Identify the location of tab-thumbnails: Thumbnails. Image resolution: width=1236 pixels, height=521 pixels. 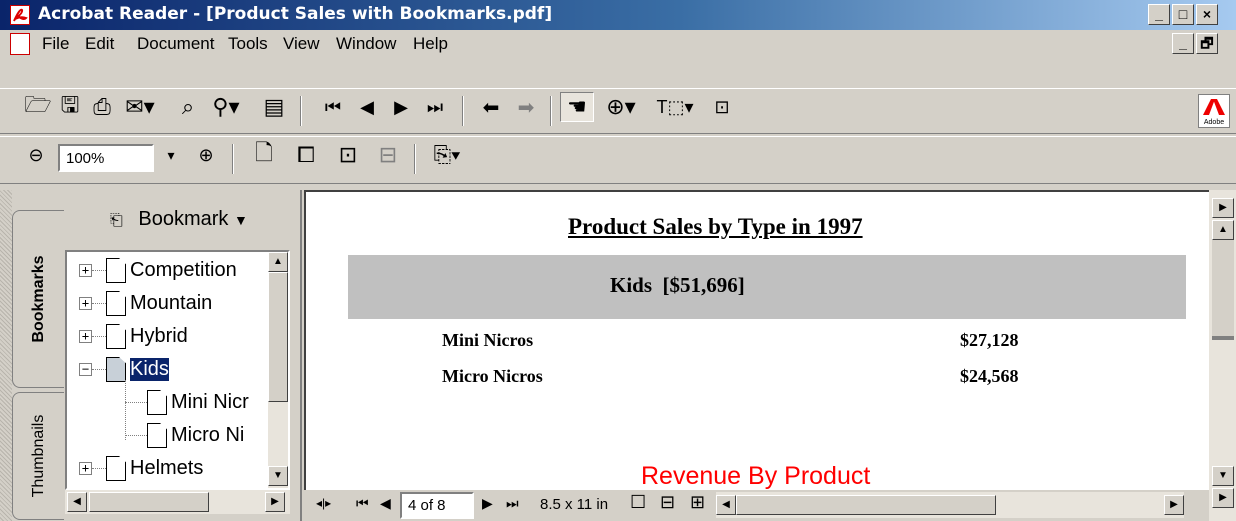
(38, 456).